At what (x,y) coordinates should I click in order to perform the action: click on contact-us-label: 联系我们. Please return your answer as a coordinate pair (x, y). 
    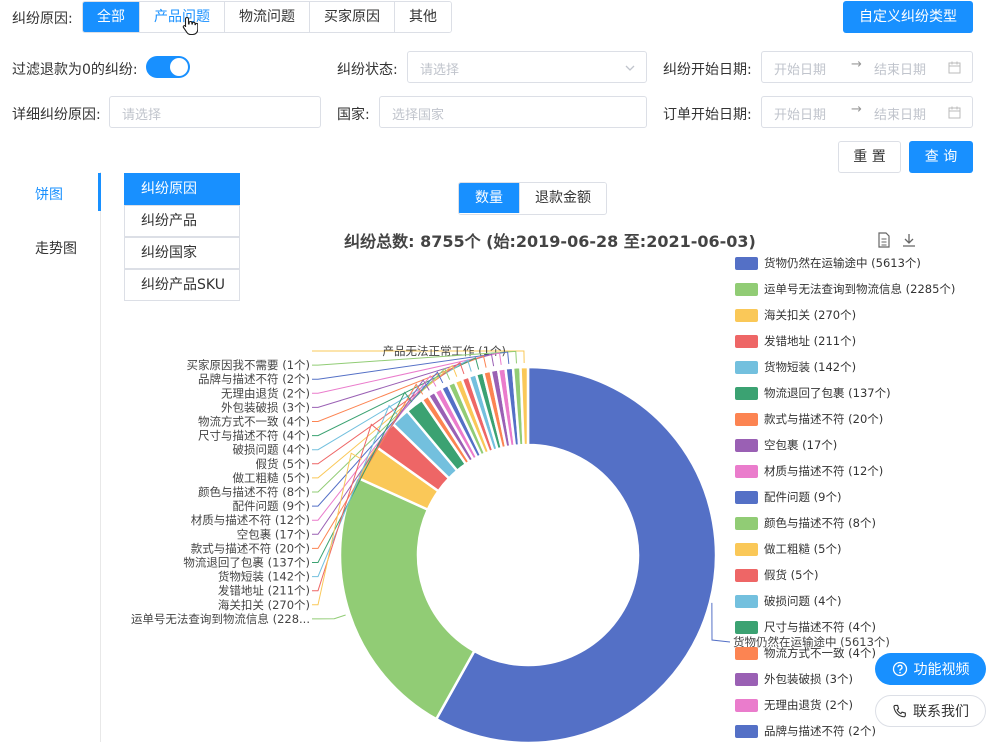
    Looking at the image, I should click on (941, 712).